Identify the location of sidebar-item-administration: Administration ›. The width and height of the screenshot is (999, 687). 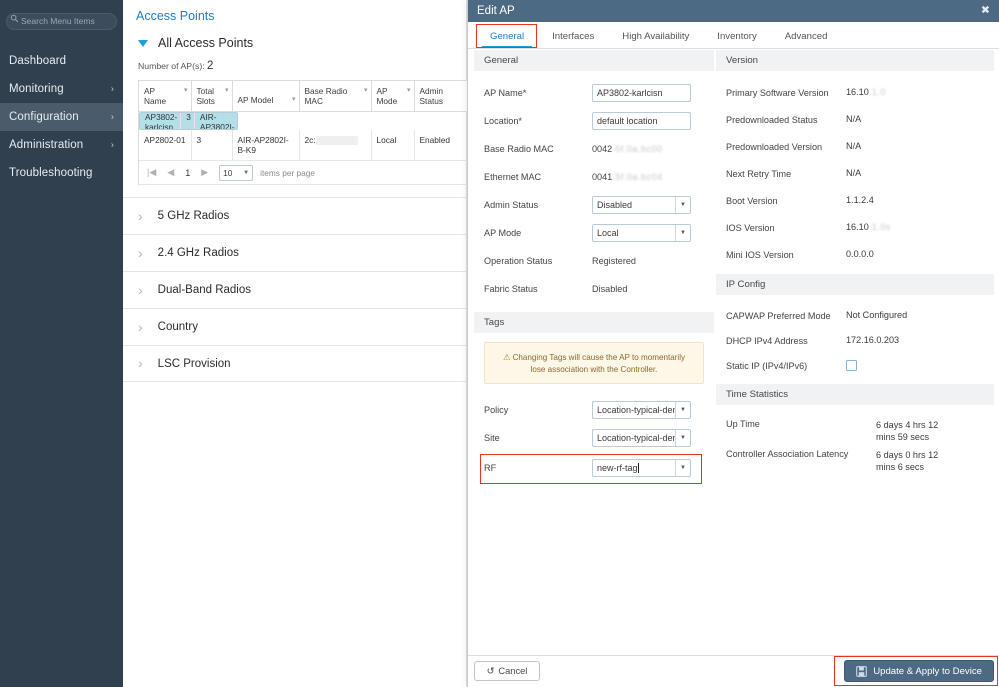
(61, 145).